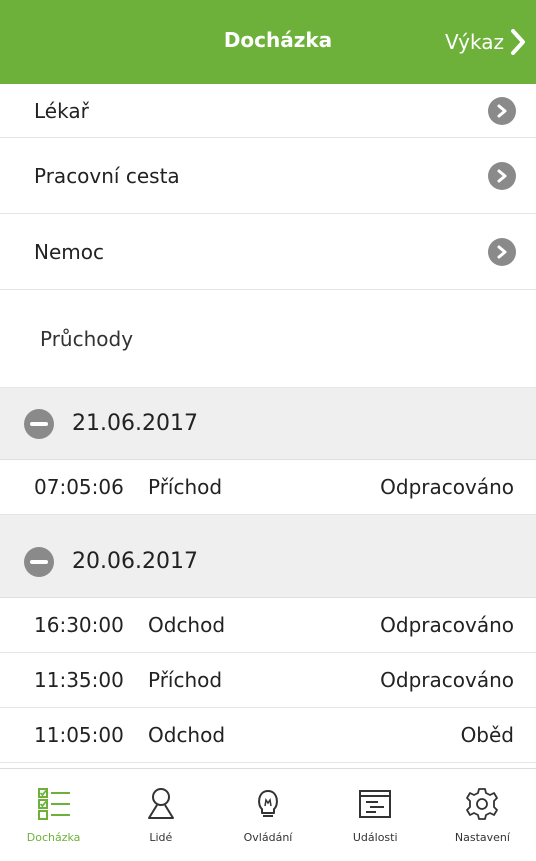  What do you see at coordinates (160, 803) in the screenshot?
I see `person-icon` at bounding box center [160, 803].